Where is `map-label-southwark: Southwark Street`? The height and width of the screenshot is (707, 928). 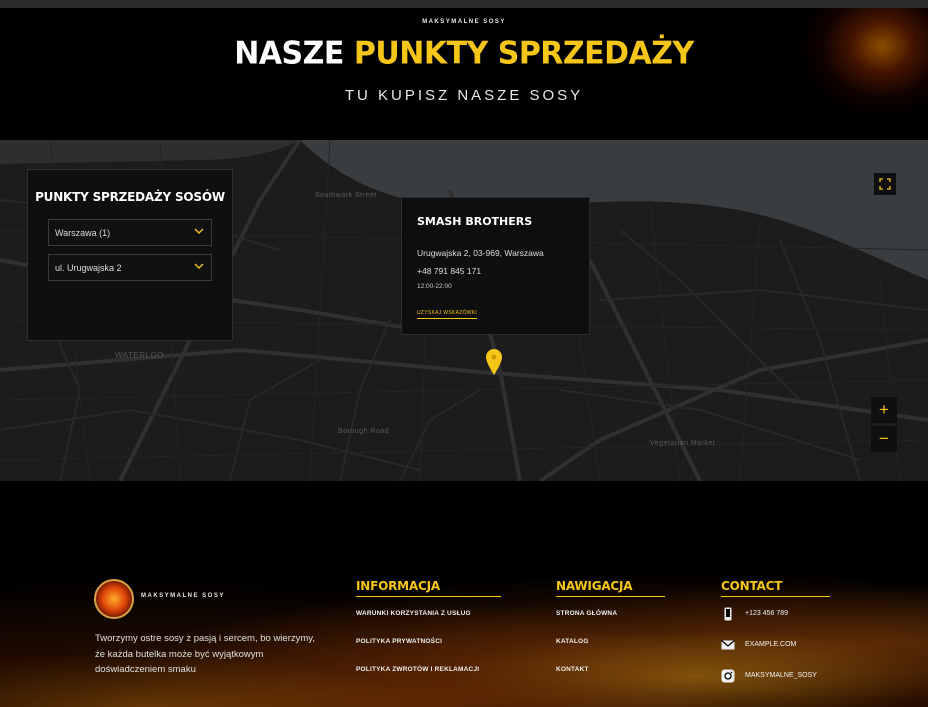 map-label-southwark: Southwark Street is located at coordinates (346, 195).